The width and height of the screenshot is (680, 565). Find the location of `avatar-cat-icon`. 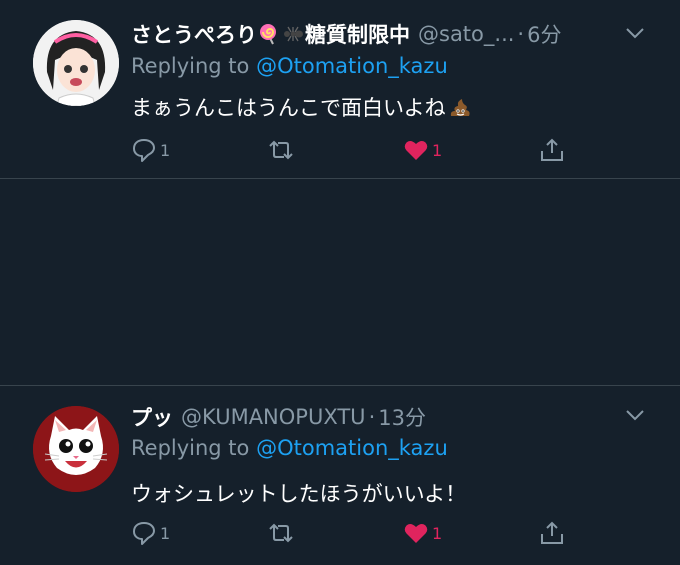

avatar-cat-icon is located at coordinates (76, 449).